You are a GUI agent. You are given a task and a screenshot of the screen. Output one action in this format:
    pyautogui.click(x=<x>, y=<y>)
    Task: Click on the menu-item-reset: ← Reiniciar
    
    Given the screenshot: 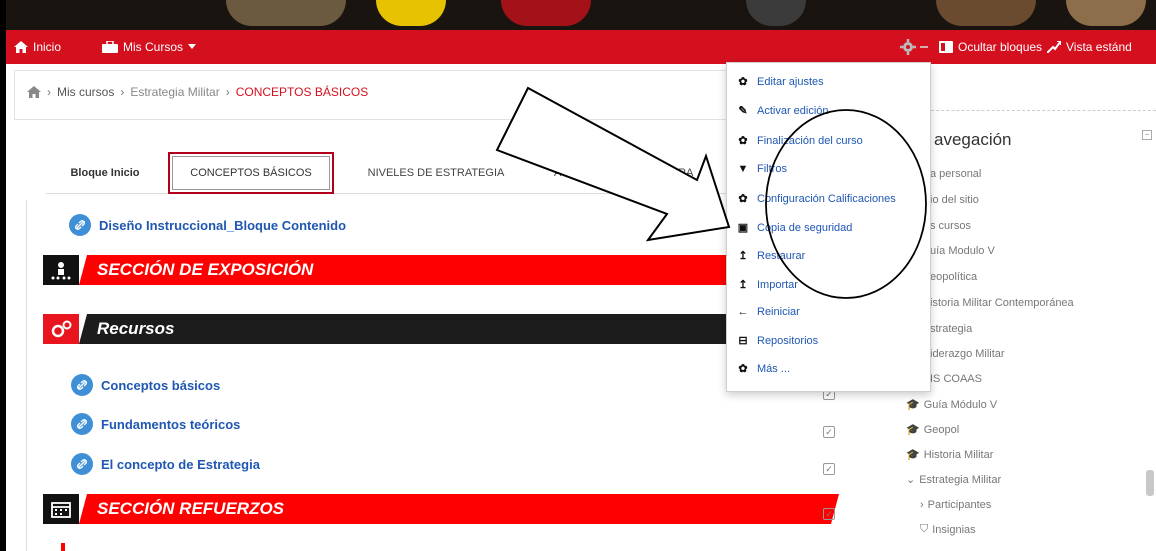 What is the action you would take?
    pyautogui.click(x=768, y=312)
    